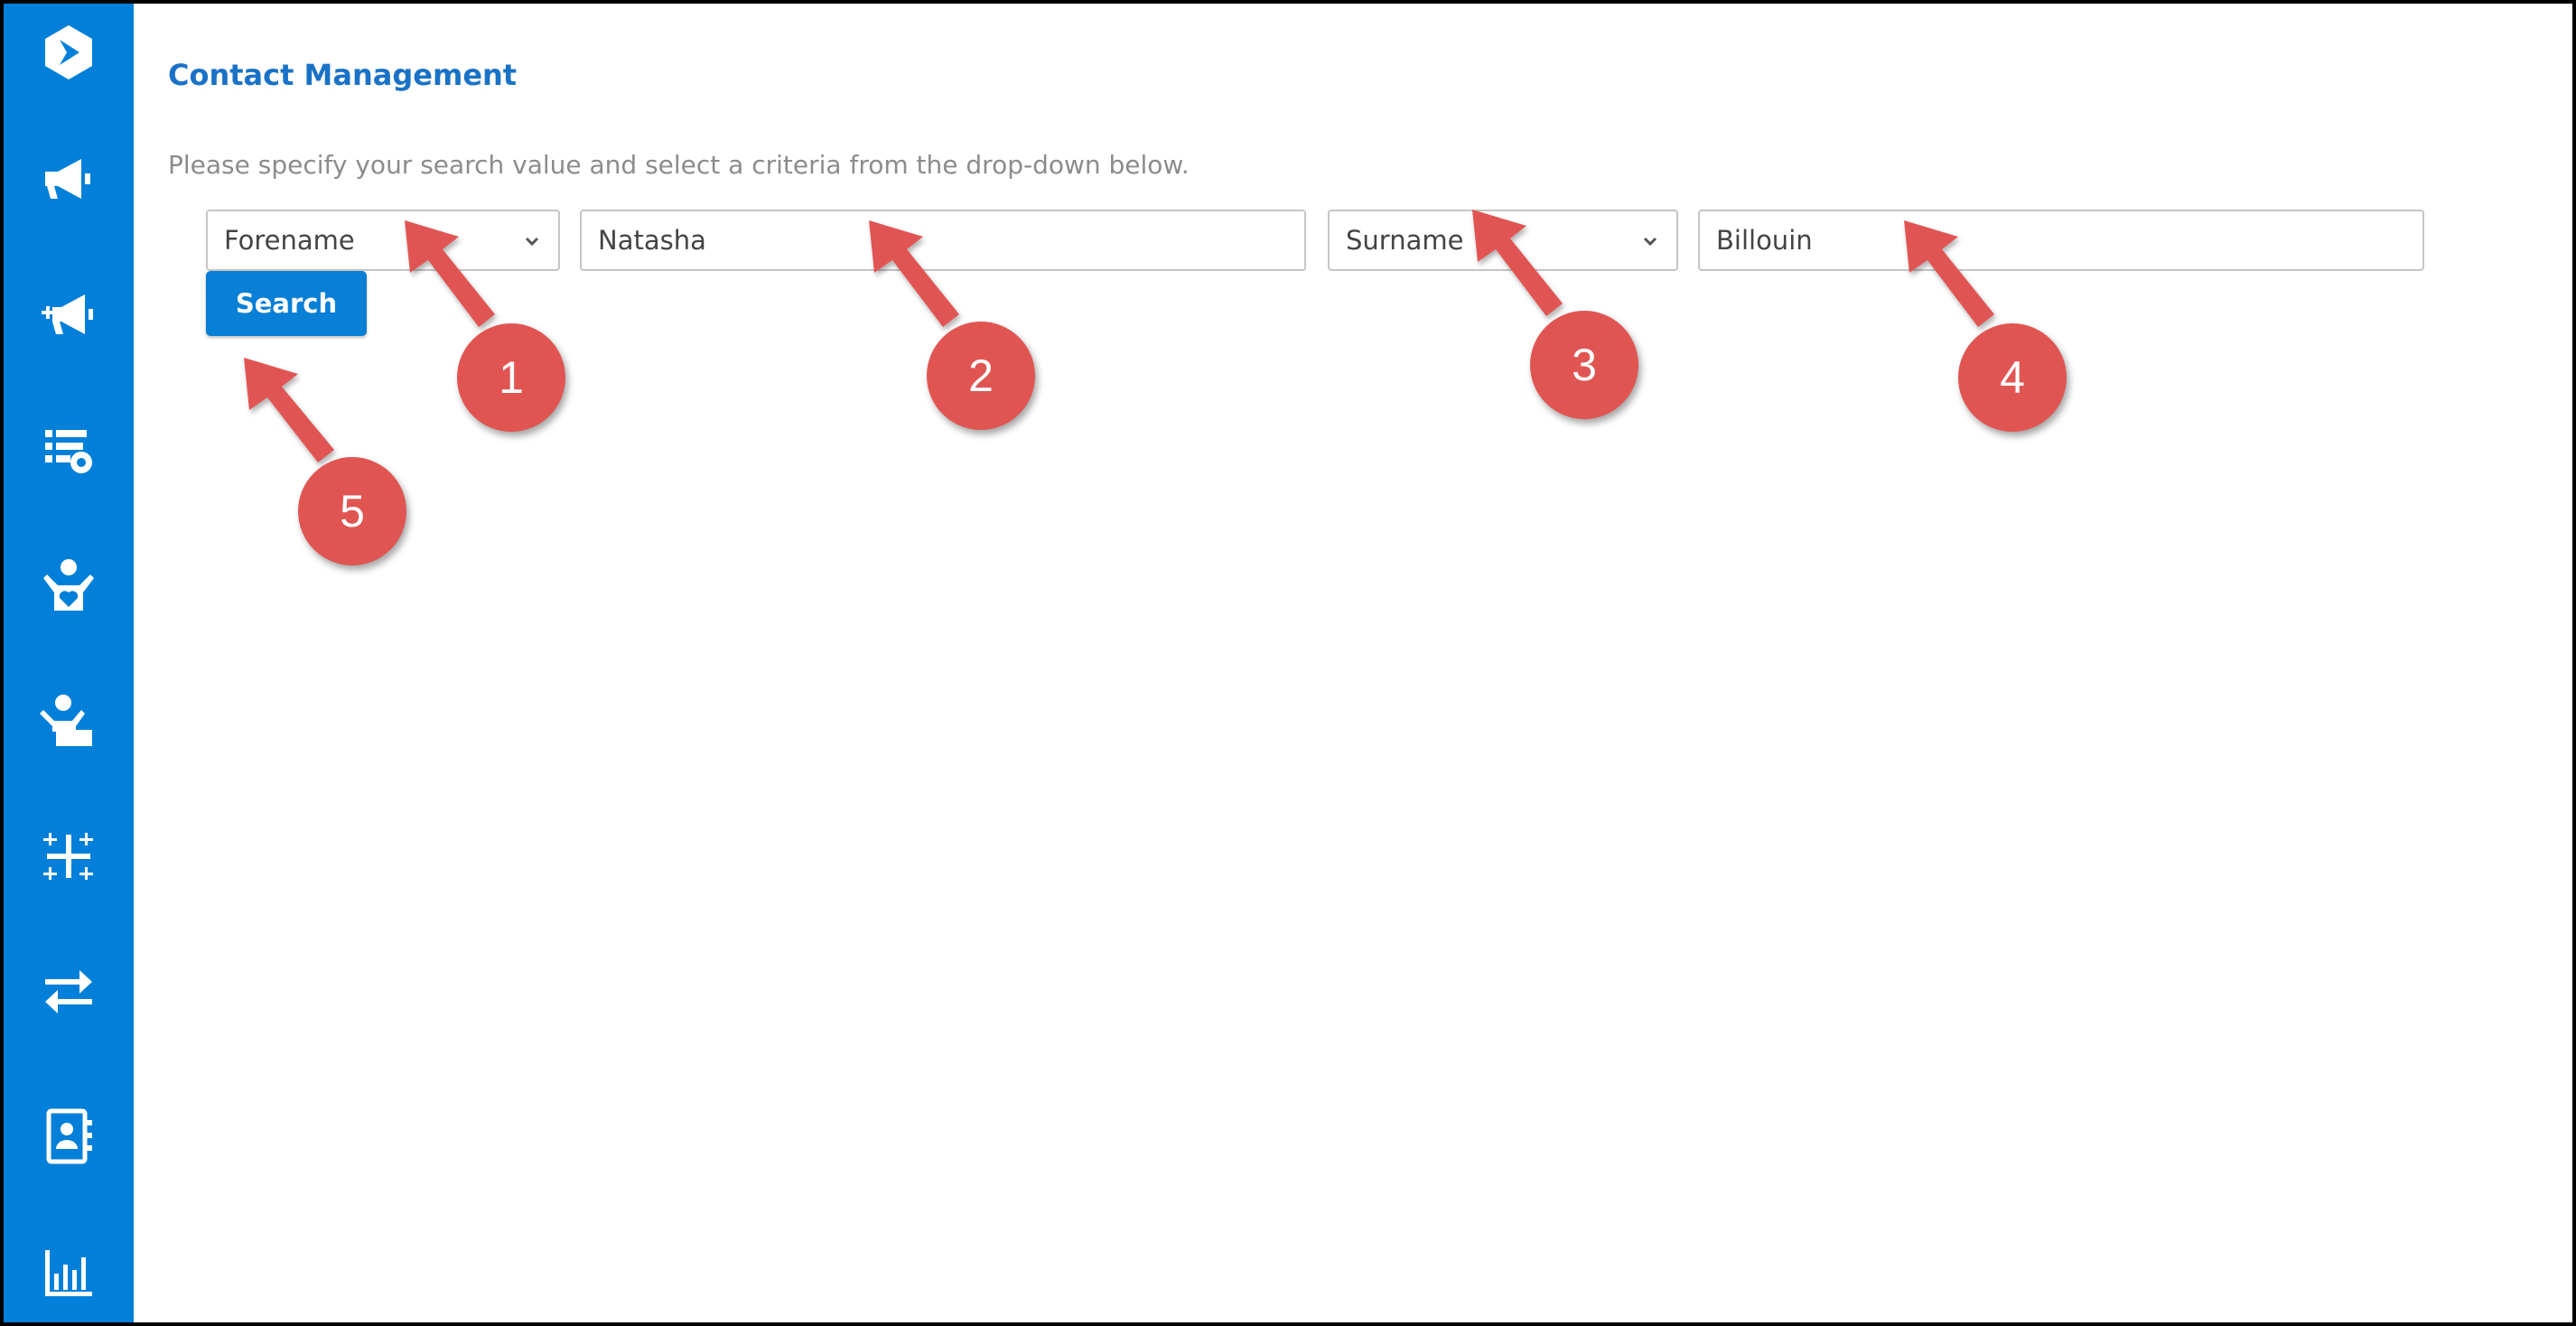 This screenshot has height=1326, width=2576. I want to click on page-title: Contact Management, so click(343, 75).